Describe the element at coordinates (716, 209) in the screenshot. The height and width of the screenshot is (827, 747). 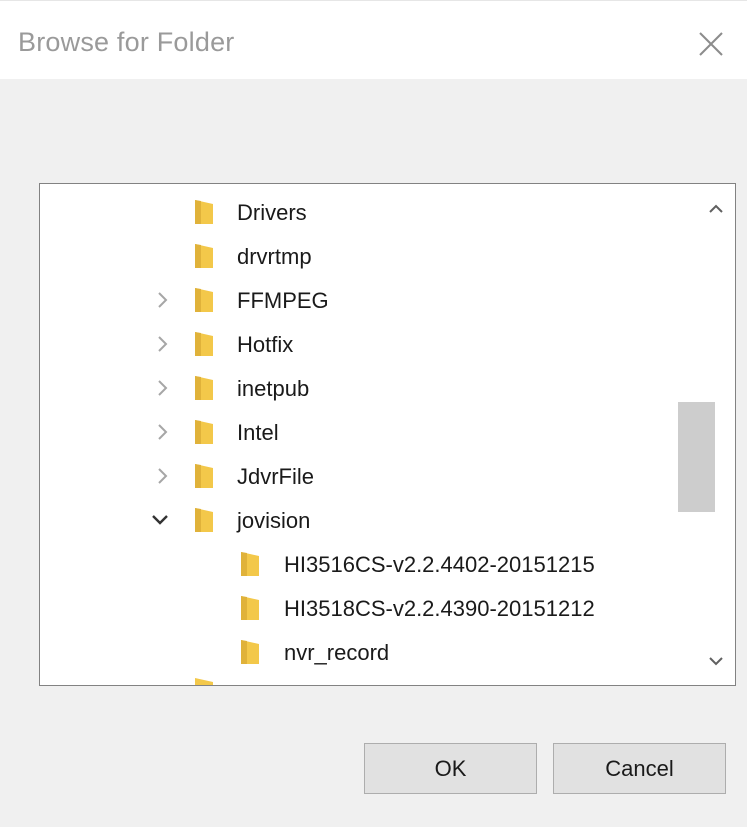
I see `scroll-up-arrow-icon` at that location.